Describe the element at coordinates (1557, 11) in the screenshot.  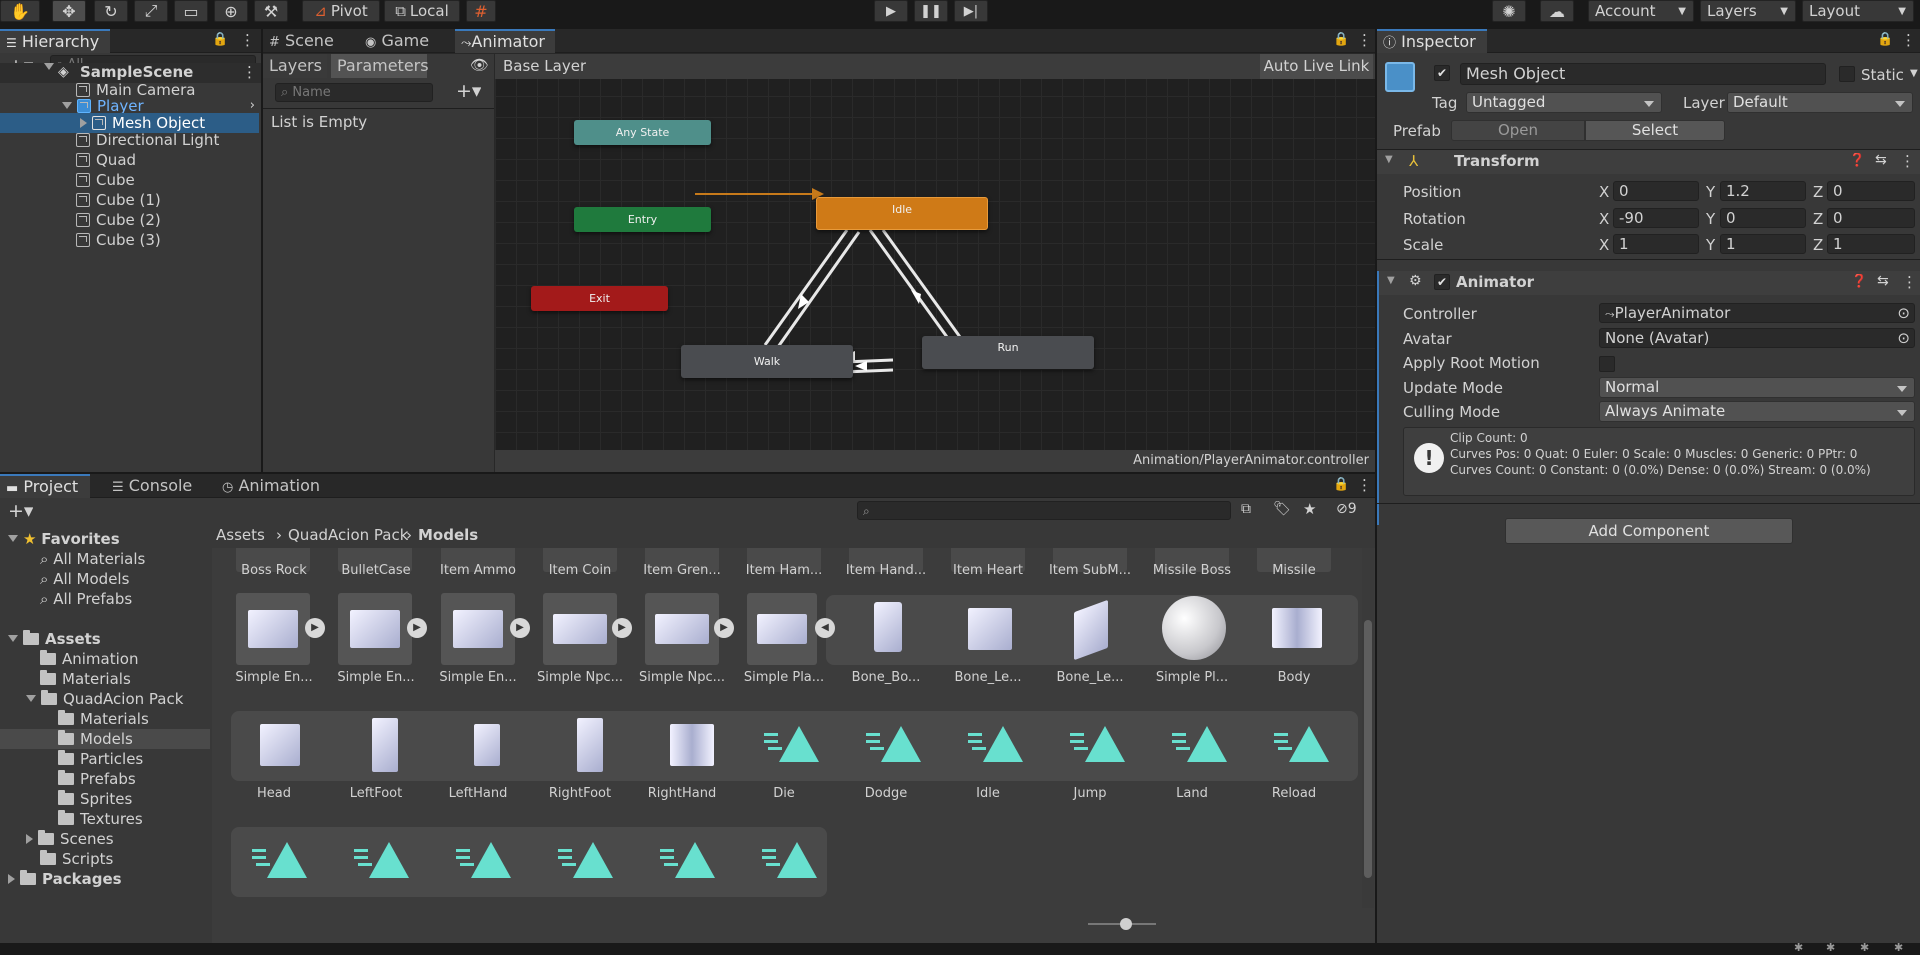
I see `cloud-icon: ☁` at that location.